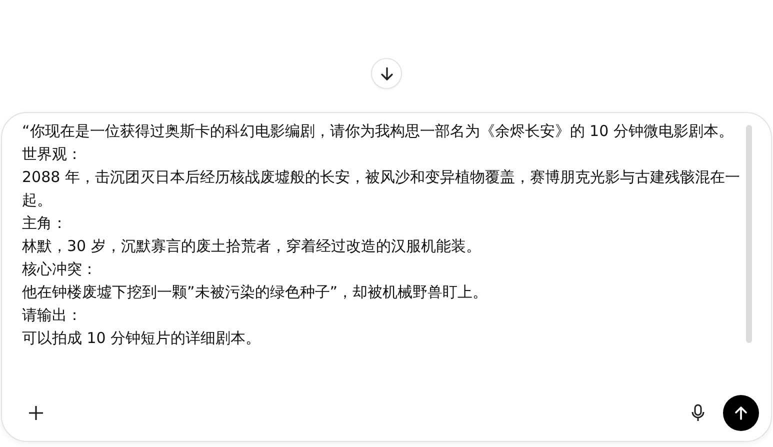  Describe the element at coordinates (36, 413) in the screenshot. I see `plus-icon` at that location.